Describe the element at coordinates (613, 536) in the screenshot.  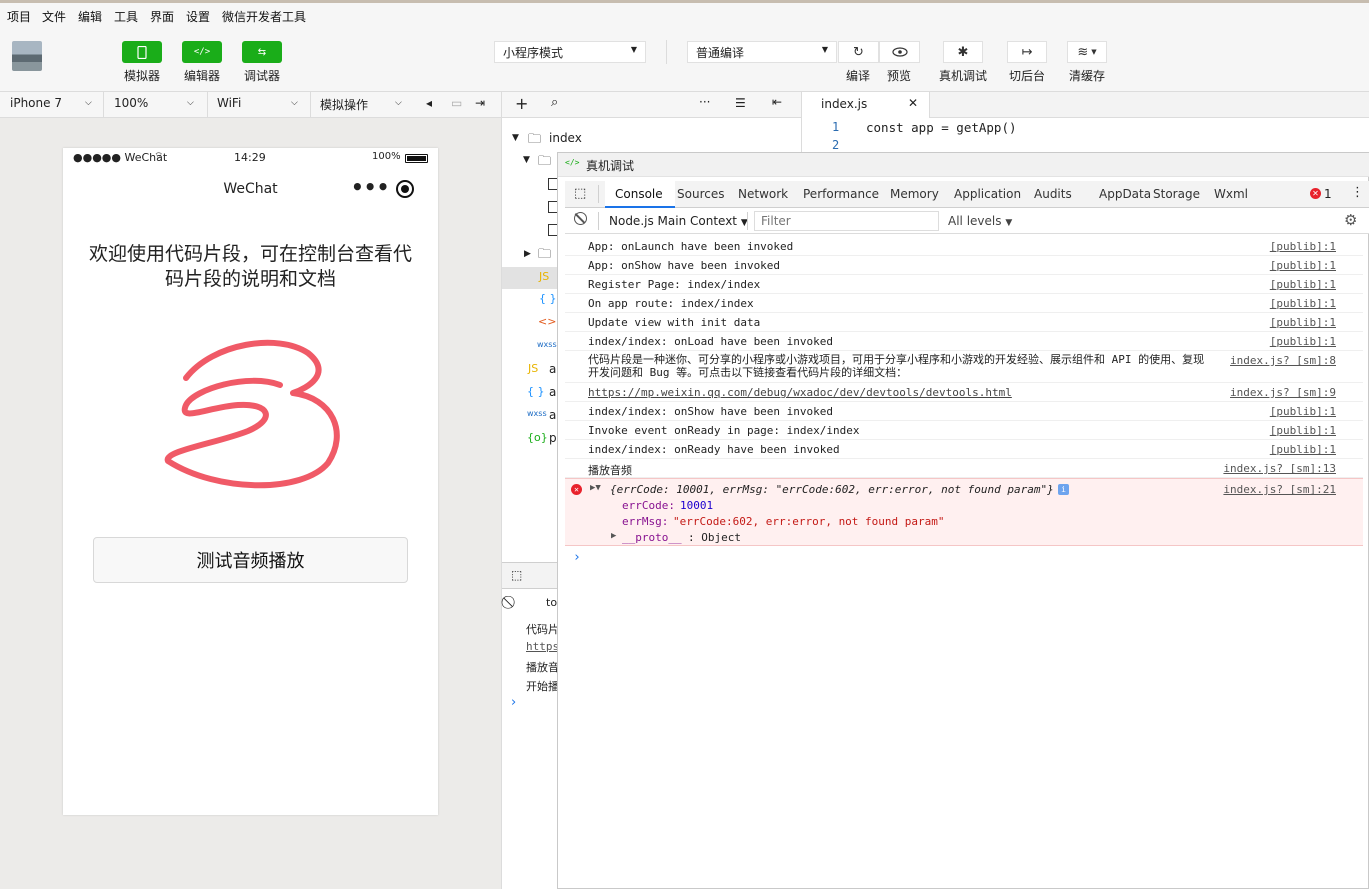
I see `expand-arrow-icon: ▶` at that location.